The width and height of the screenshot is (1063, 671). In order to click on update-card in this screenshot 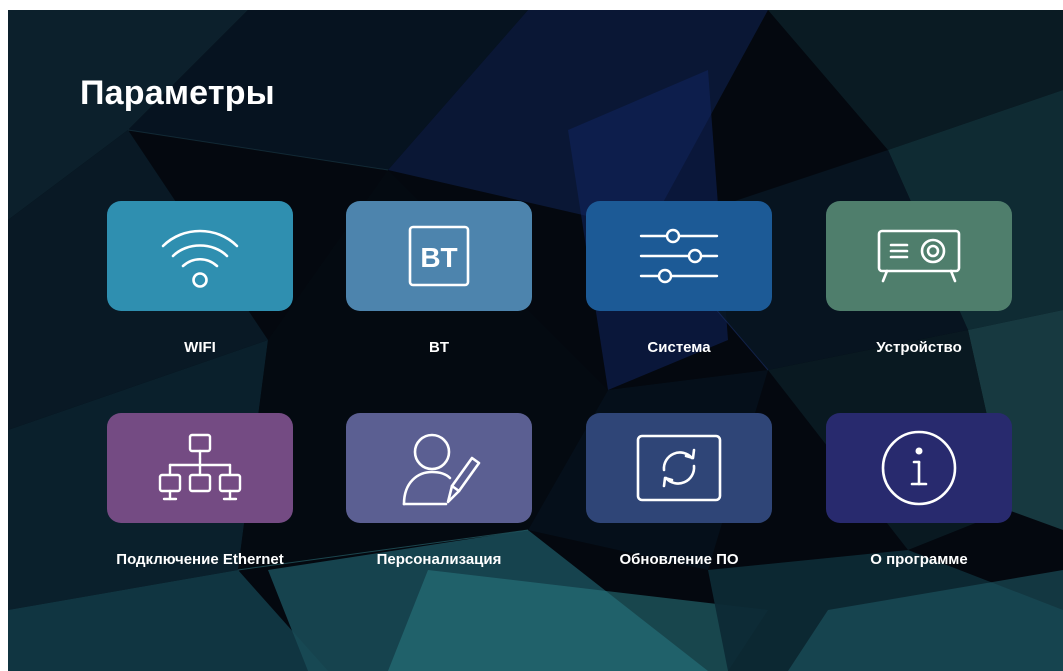, I will do `click(679, 468)`.